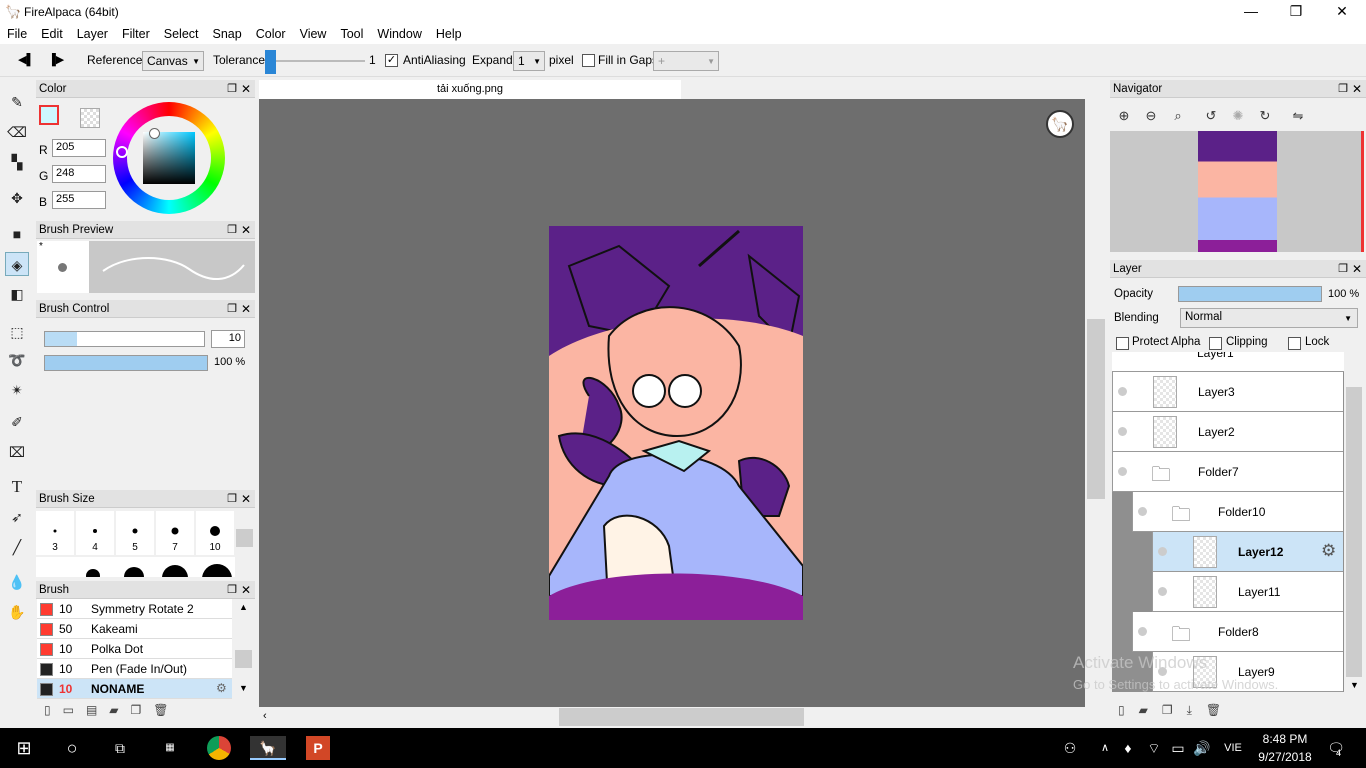 This screenshot has height=768, width=1366. Describe the element at coordinates (215, 533) in the screenshot. I see `brush-size-10: 10` at that location.